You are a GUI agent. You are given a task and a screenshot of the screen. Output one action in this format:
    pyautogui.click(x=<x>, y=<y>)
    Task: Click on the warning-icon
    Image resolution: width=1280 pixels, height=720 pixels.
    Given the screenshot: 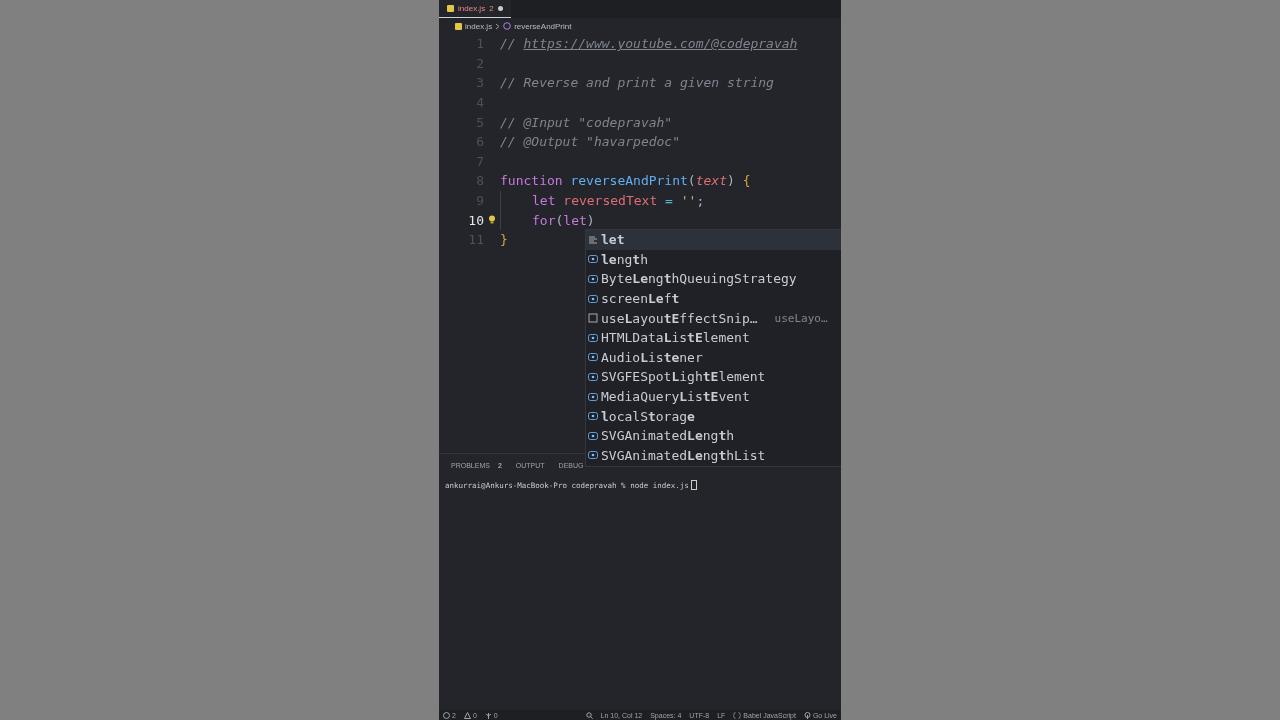 What is the action you would take?
    pyautogui.click(x=467, y=715)
    